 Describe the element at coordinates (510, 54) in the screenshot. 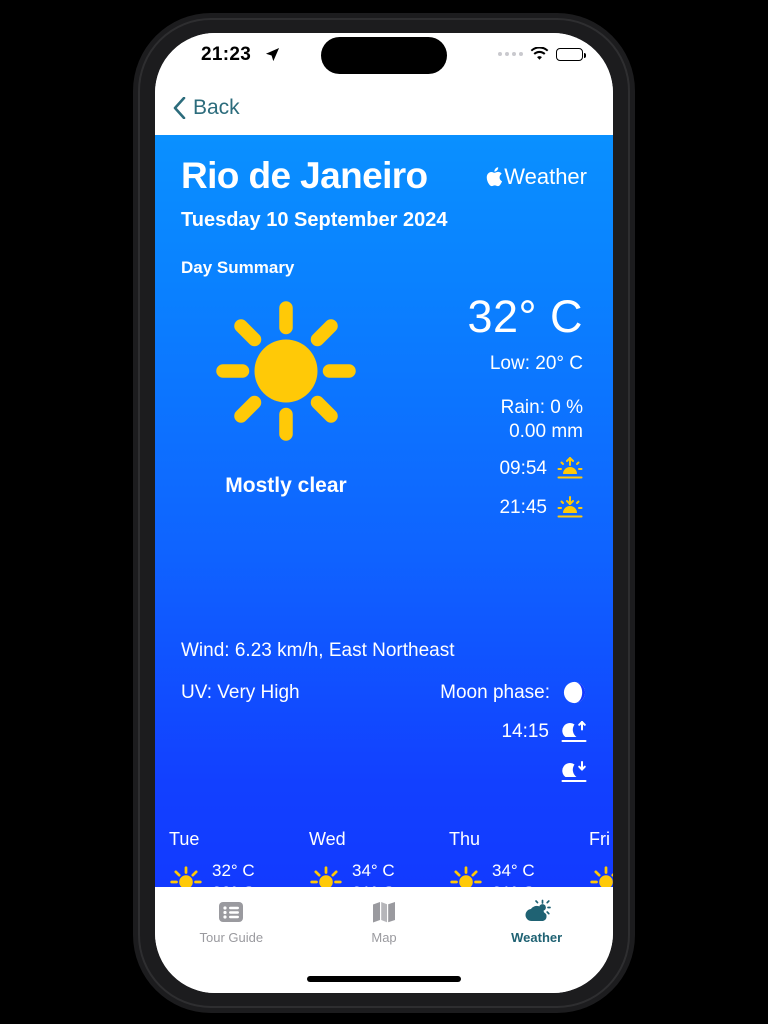

I see `signal-dots-icon` at that location.